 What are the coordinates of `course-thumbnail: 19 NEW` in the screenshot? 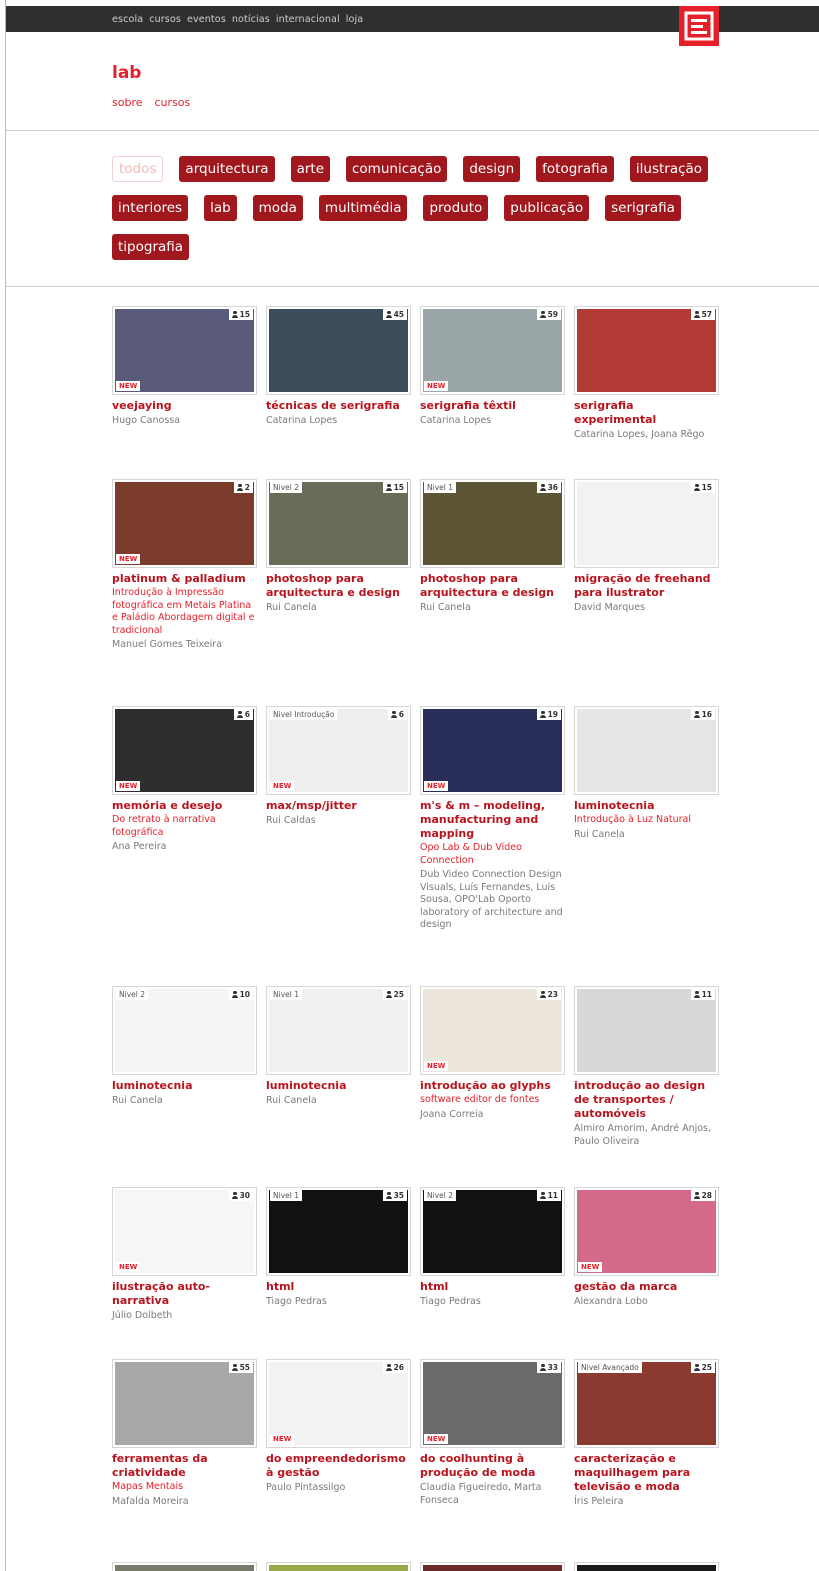 It's located at (492, 750).